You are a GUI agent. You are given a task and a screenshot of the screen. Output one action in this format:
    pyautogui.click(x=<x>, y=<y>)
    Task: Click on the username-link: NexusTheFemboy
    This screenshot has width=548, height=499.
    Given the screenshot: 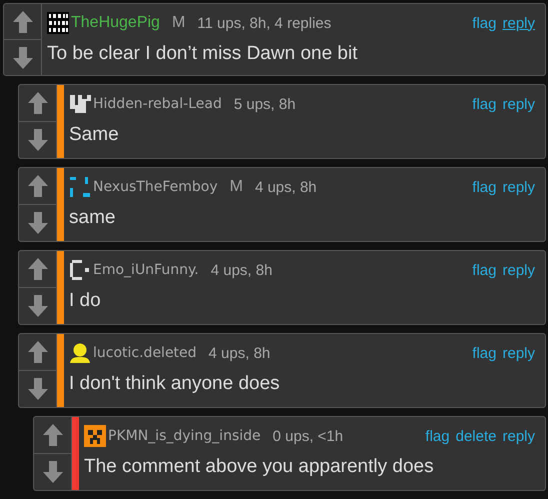 What is the action you would take?
    pyautogui.click(x=155, y=187)
    